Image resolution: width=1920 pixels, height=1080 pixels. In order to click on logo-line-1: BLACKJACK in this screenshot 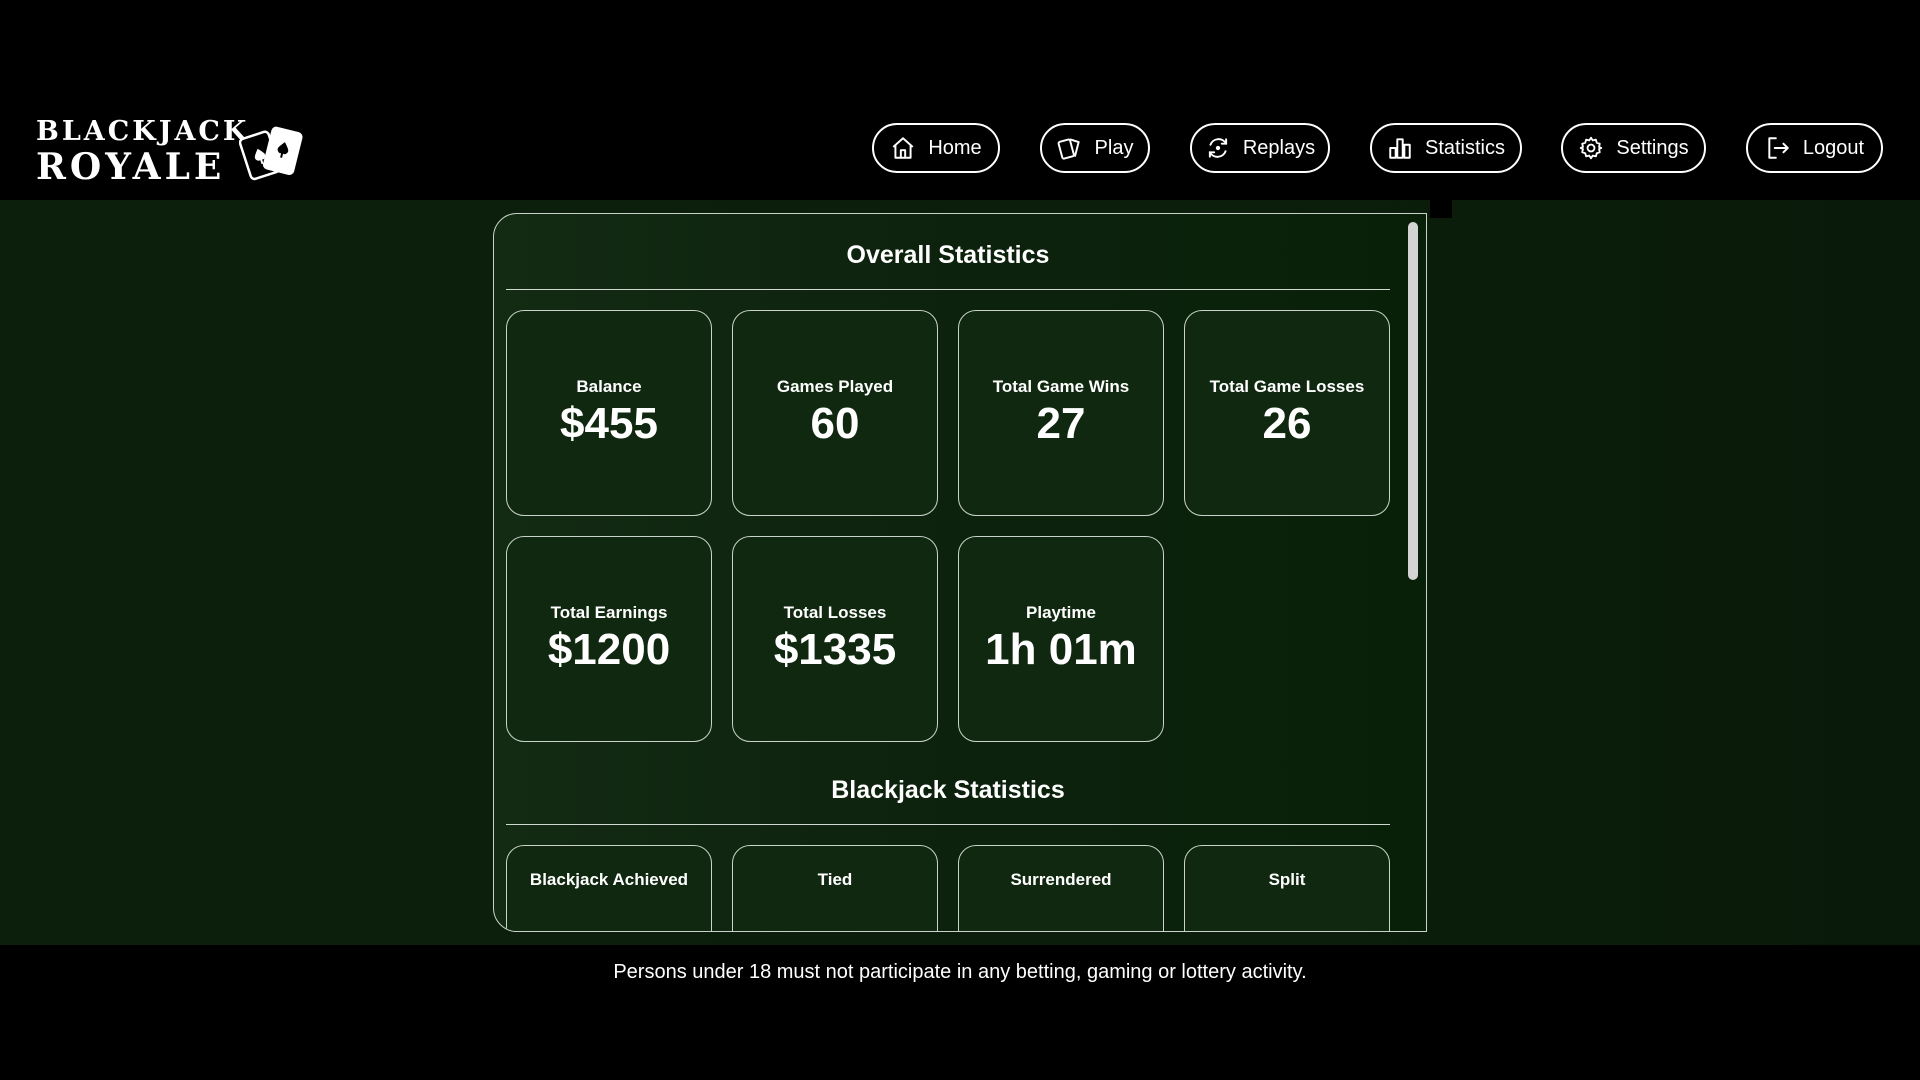, I will do `click(143, 131)`.